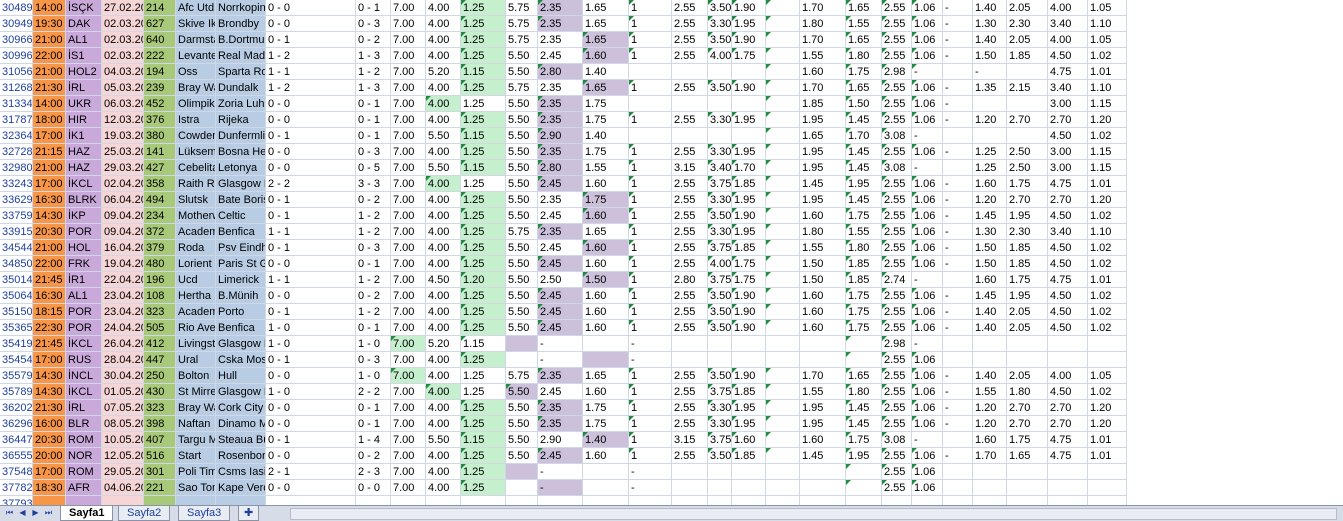 This screenshot has width=1343, height=521. I want to click on table-cell: 1.45, so click(864, 200).